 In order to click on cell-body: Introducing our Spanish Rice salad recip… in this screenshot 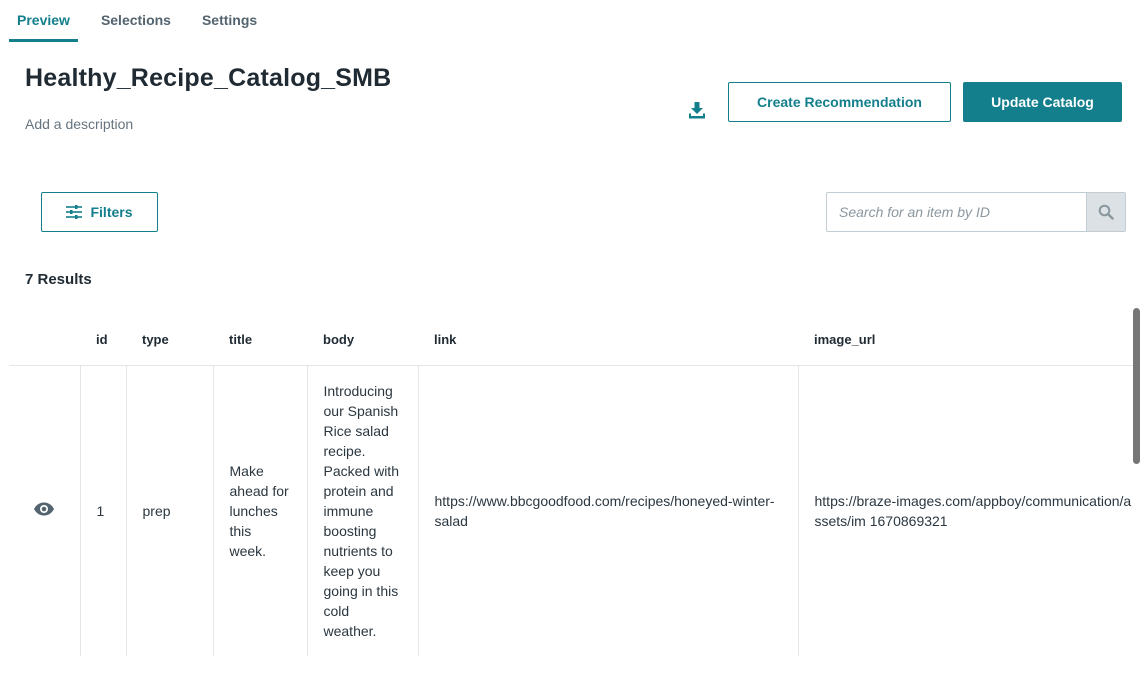, I will do `click(363, 510)`.